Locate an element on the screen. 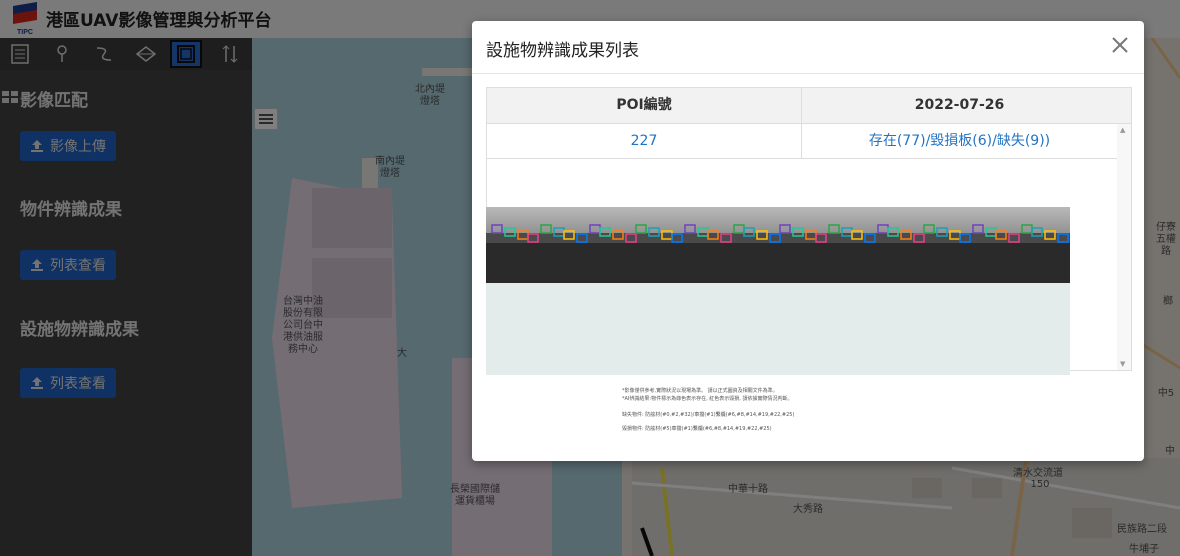 The height and width of the screenshot is (556, 1180). modal-title: 設施物辨識成果列表 is located at coordinates (562, 51).